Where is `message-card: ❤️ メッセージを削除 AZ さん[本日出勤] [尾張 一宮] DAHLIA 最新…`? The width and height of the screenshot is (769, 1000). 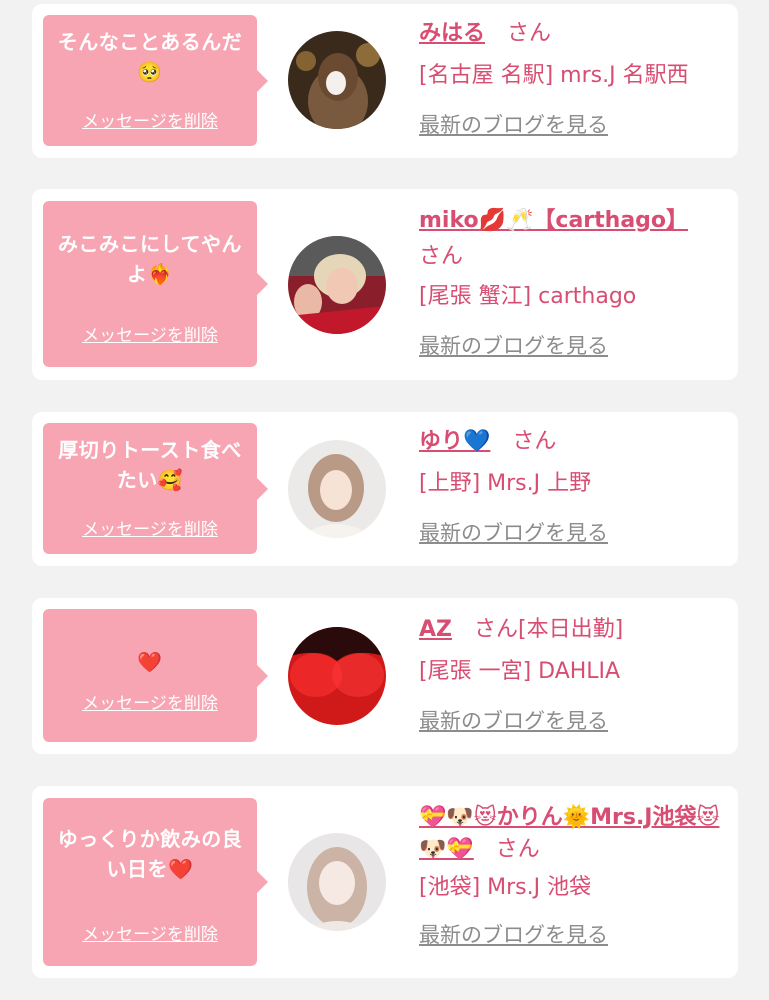 message-card: ❤️ メッセージを削除 AZ さん[本日出勤] [尾張 一宮] DAHLIA 最新… is located at coordinates (385, 676).